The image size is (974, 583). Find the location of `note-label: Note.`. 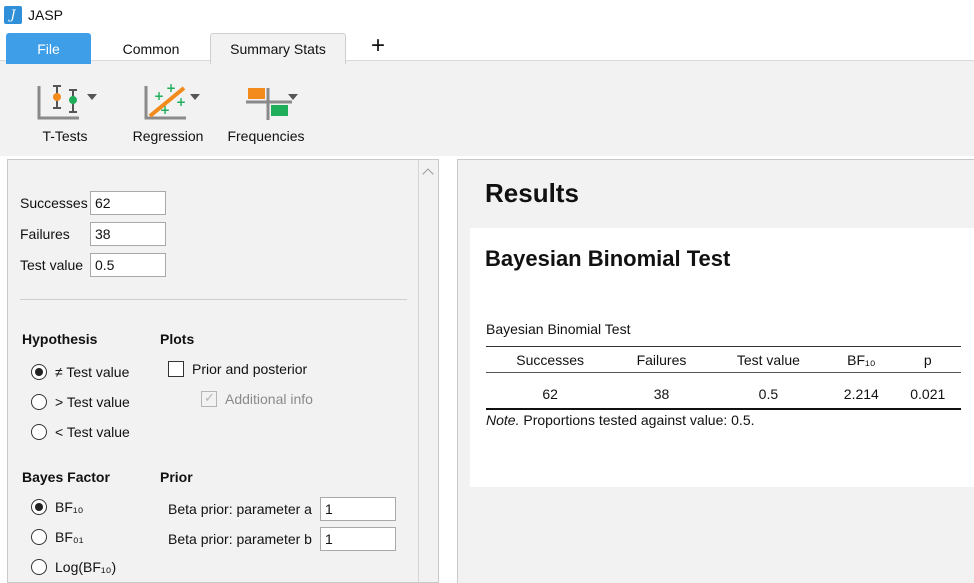

note-label: Note. is located at coordinates (503, 420).